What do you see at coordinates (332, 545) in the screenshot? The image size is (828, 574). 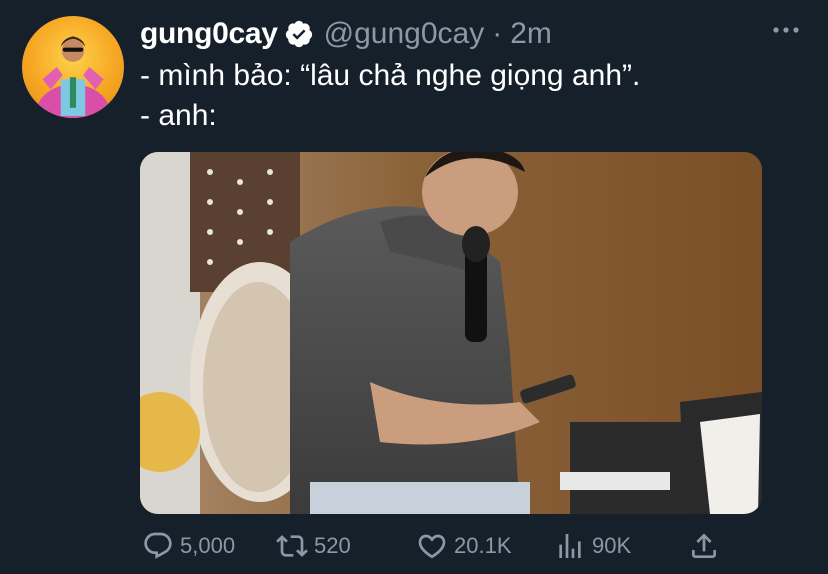 I see `retweet-count: 520` at bounding box center [332, 545].